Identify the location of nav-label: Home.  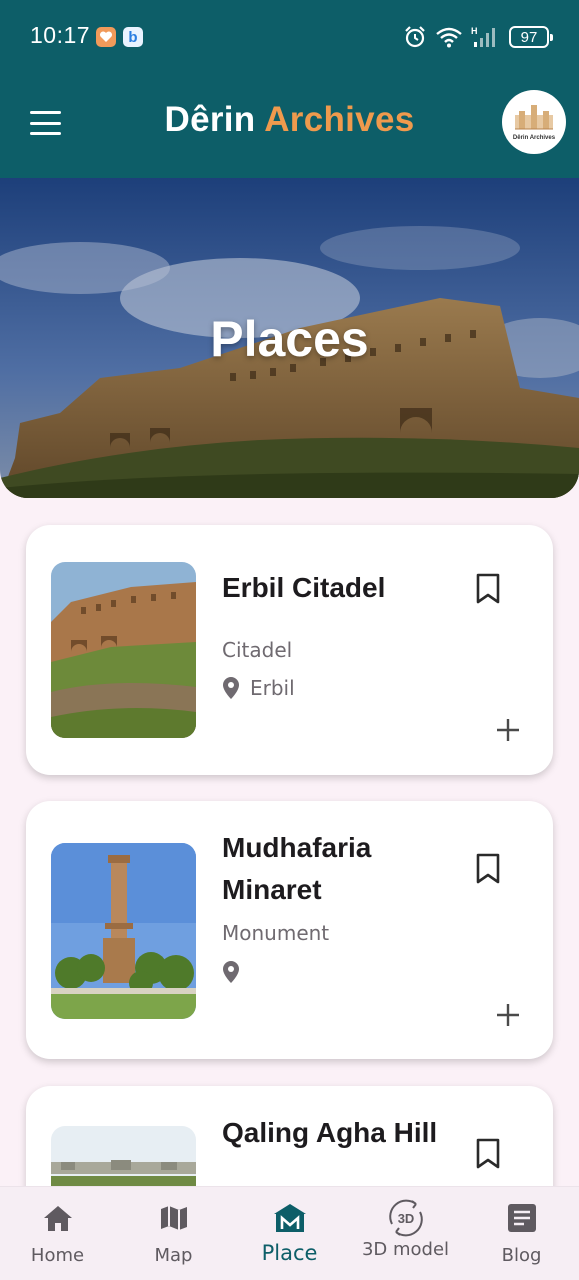
(57, 1255).